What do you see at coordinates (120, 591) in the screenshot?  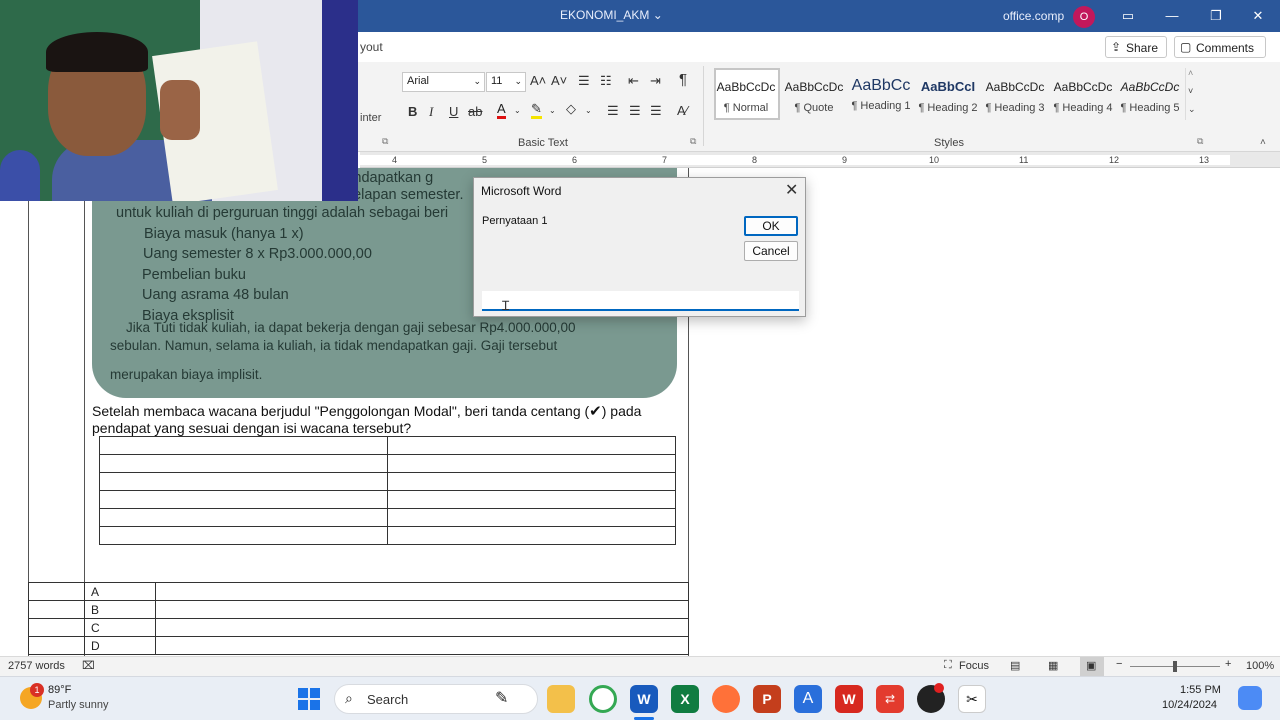 I see `option-label: A` at bounding box center [120, 591].